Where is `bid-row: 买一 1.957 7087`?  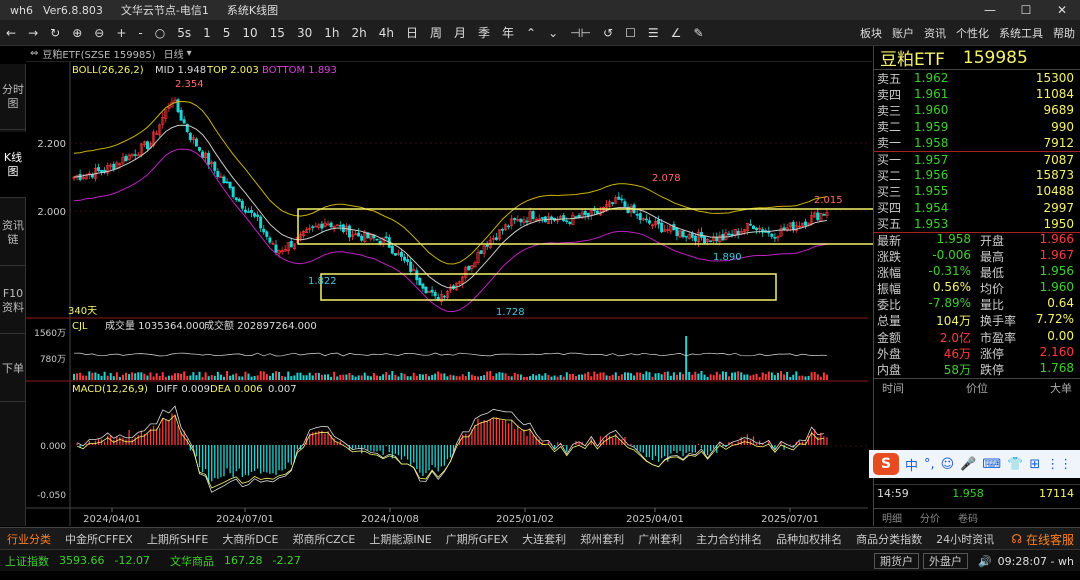
bid-row: 买一 1.957 7087 is located at coordinates (977, 158).